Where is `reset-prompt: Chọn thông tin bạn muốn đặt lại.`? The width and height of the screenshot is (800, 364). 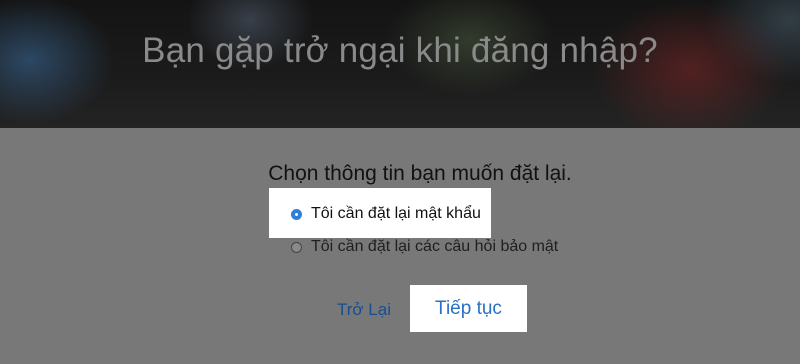
reset-prompt: Chọn thông tin bạn muốn đặt lại. is located at coordinates (420, 173).